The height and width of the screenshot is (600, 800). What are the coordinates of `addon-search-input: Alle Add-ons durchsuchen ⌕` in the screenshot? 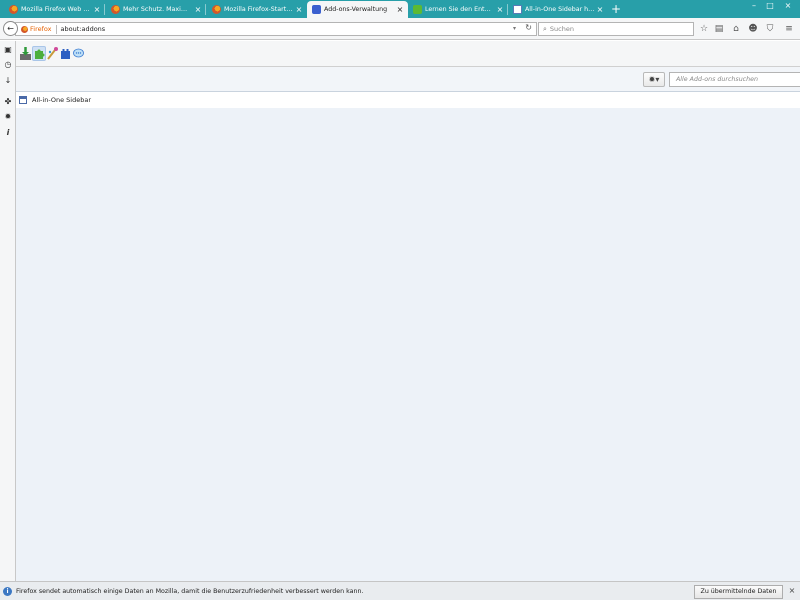 It's located at (734, 79).